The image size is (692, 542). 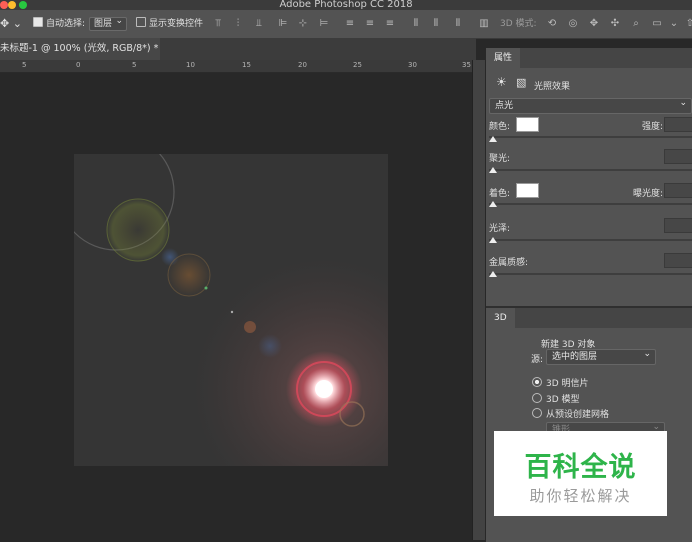 I want to click on auto-select-value: 图层, so click(x=108, y=23).